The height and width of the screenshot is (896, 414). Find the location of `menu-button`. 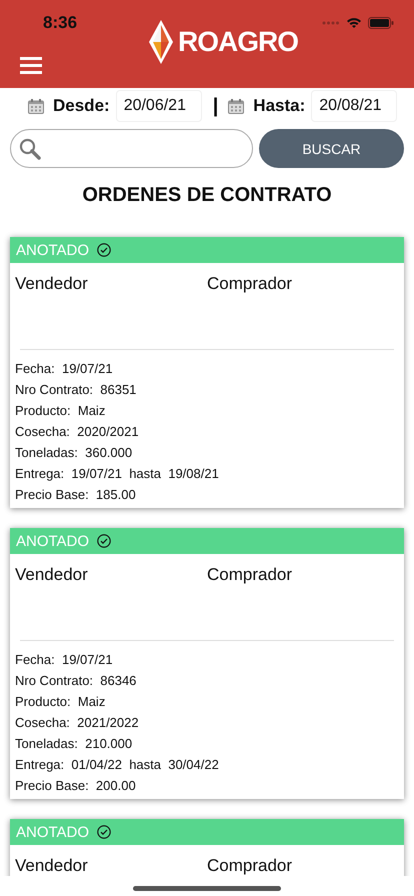

menu-button is located at coordinates (31, 65).